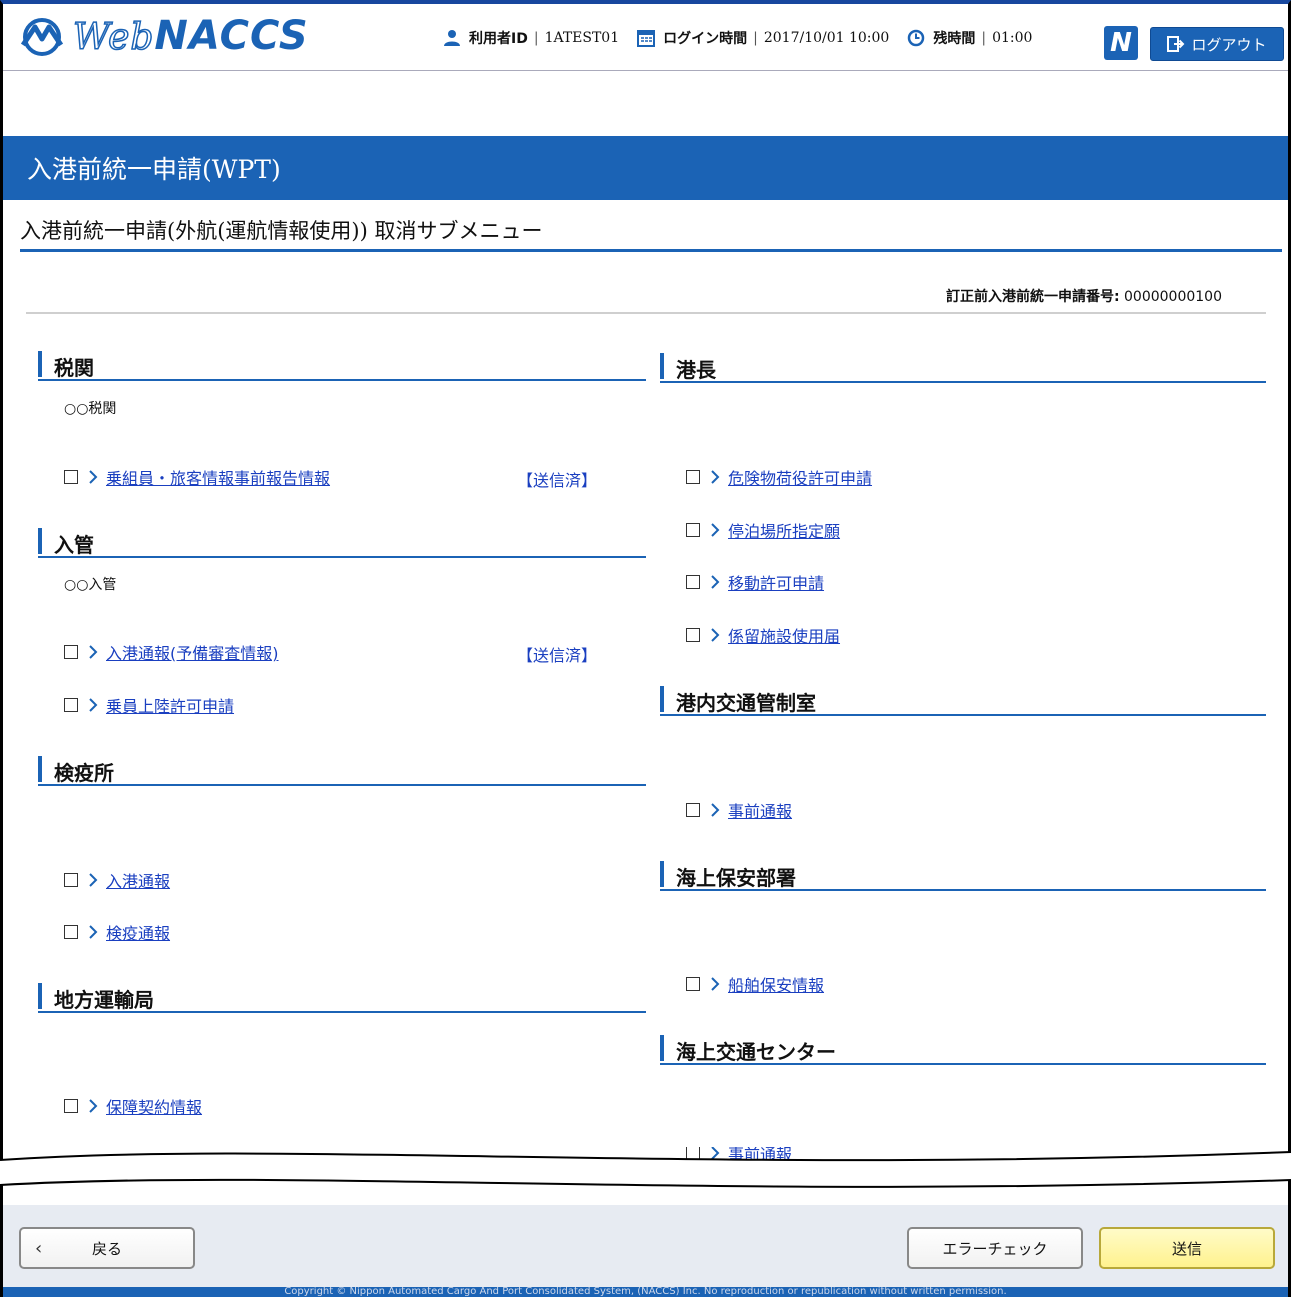  What do you see at coordinates (170, 705) in the screenshot?
I see `item-link: 乗員上陸許可申請` at bounding box center [170, 705].